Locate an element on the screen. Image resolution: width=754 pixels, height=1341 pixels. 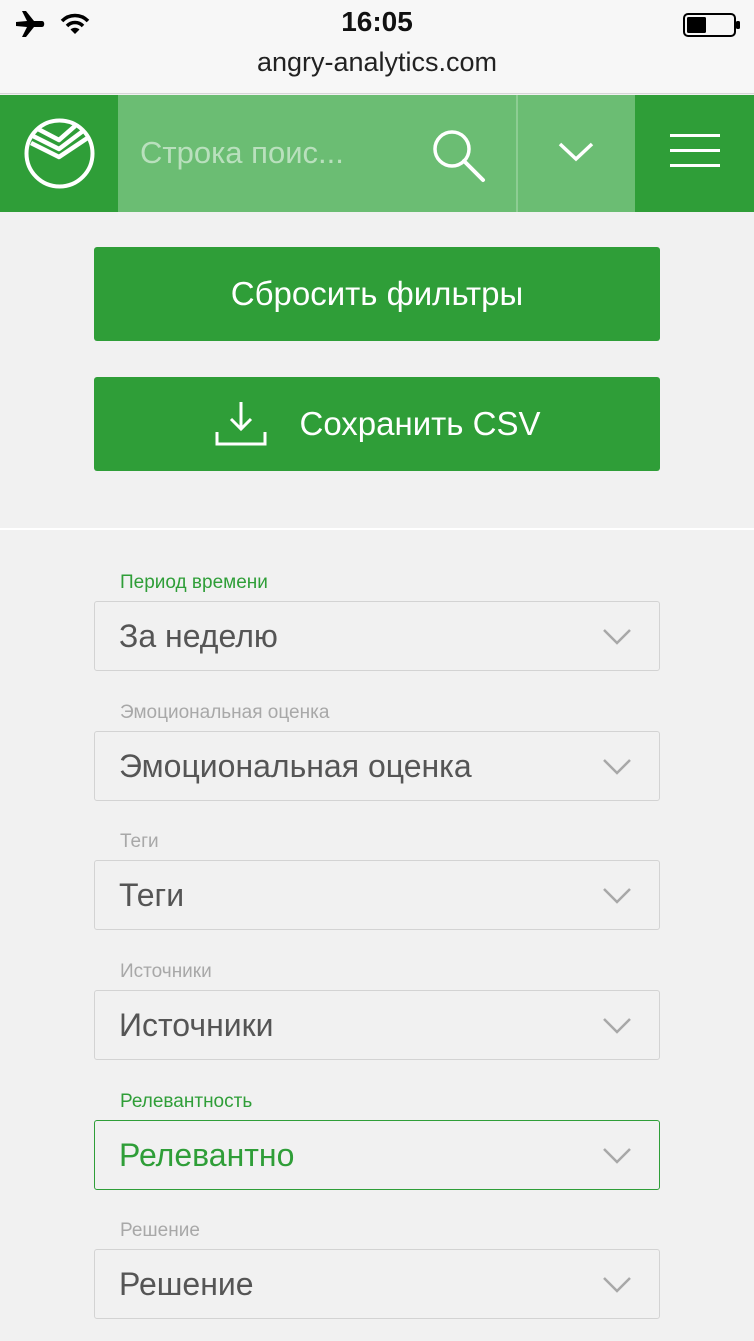
select-sentiment: Эмоциональная оценка is located at coordinates (377, 766).